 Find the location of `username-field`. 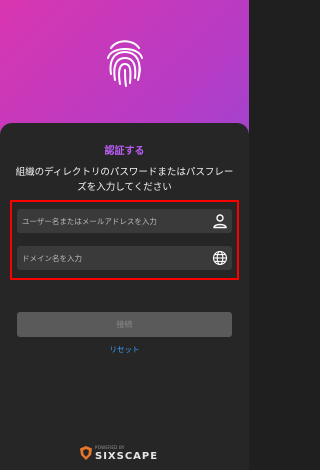

username-field is located at coordinates (124, 221).